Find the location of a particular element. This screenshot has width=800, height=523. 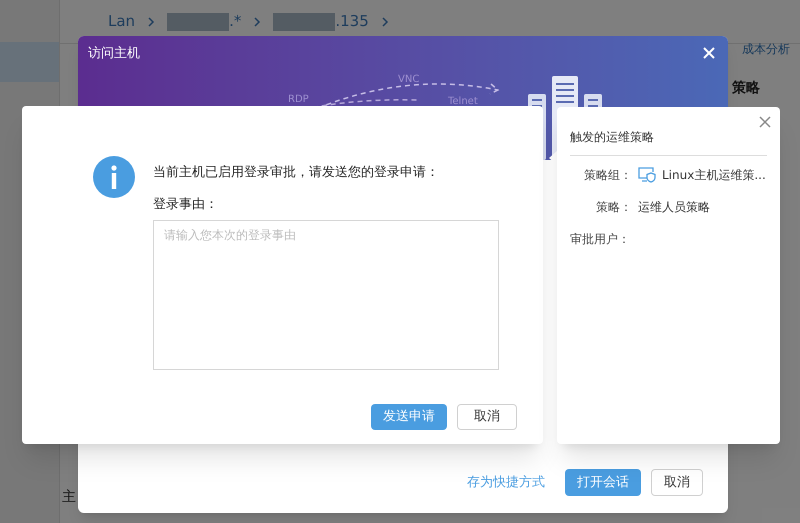

breadcrumb-item: Lan is located at coordinates (122, 21).